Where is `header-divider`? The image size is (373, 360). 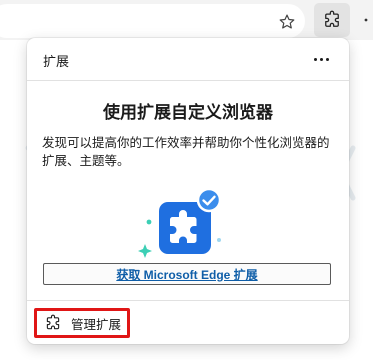 header-divider is located at coordinates (188, 80).